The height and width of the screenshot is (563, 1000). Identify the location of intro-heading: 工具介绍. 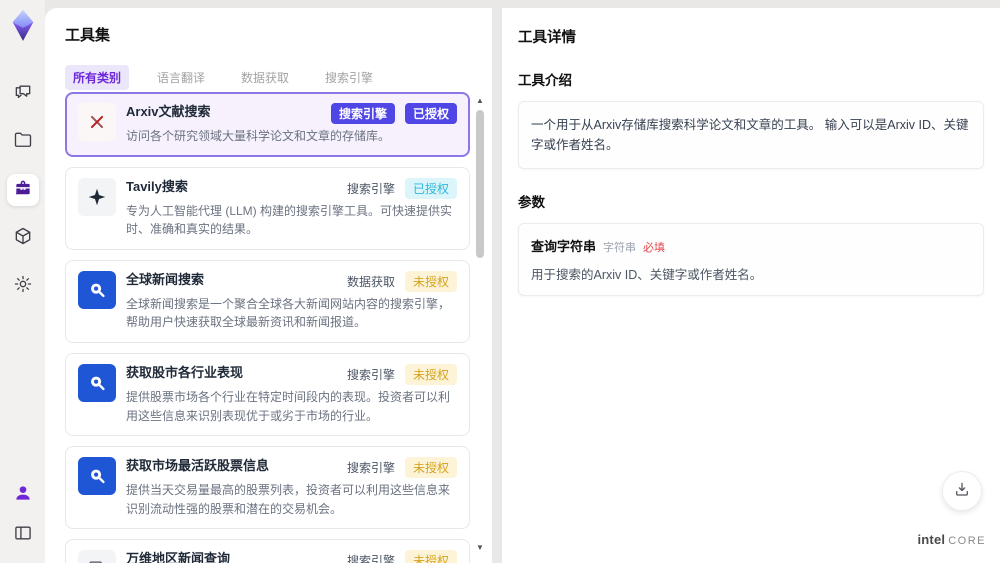
(545, 80).